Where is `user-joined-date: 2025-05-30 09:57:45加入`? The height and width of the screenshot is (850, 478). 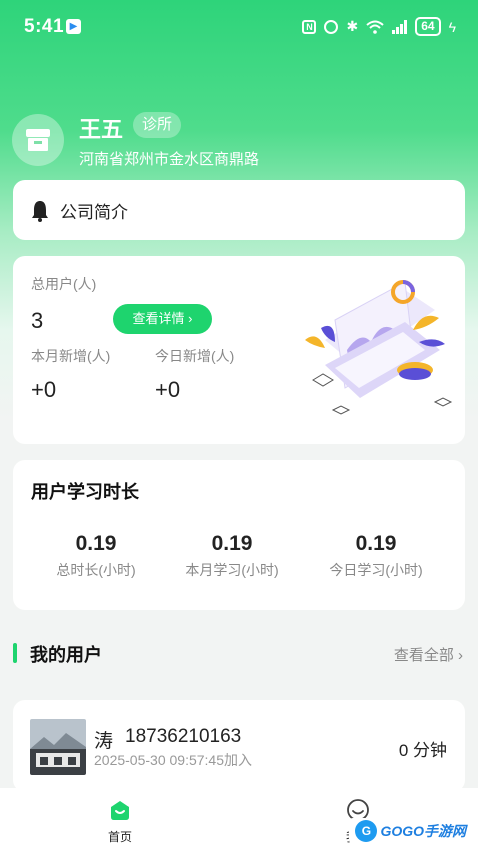
user-joined-date: 2025-05-30 09:57:45加入 is located at coordinates (173, 760).